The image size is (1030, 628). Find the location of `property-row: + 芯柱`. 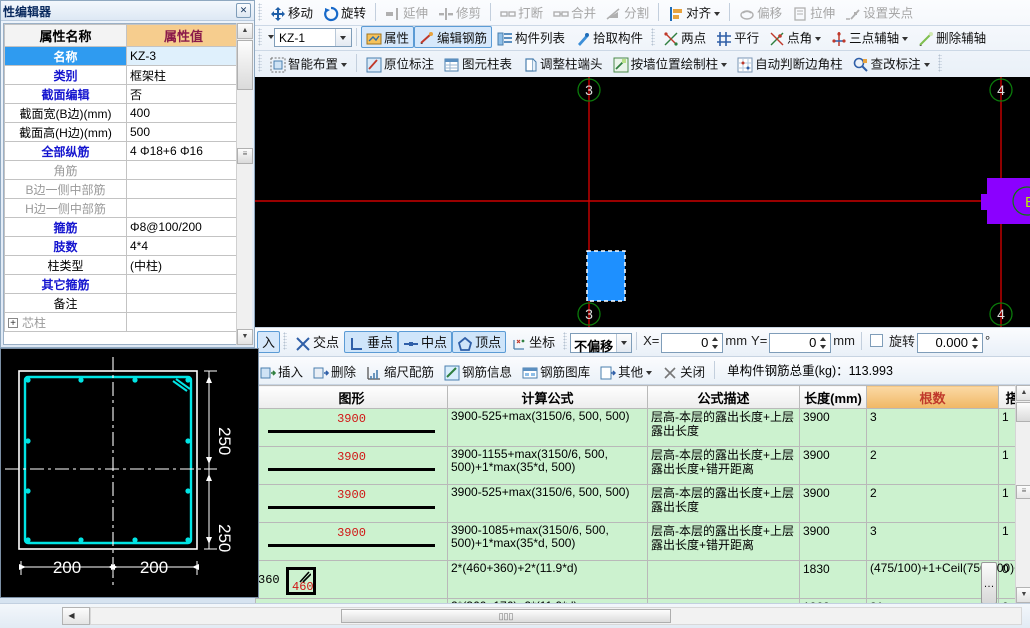

property-row: + 芯柱 is located at coordinates (122, 322).